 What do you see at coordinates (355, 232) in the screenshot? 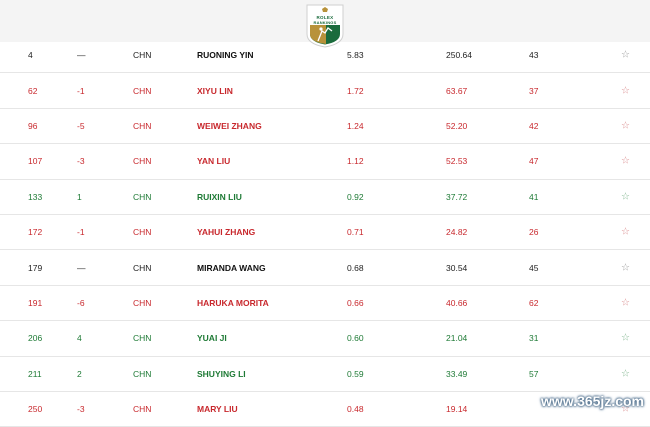
I see `average-points-cell: 0.71` at bounding box center [355, 232].